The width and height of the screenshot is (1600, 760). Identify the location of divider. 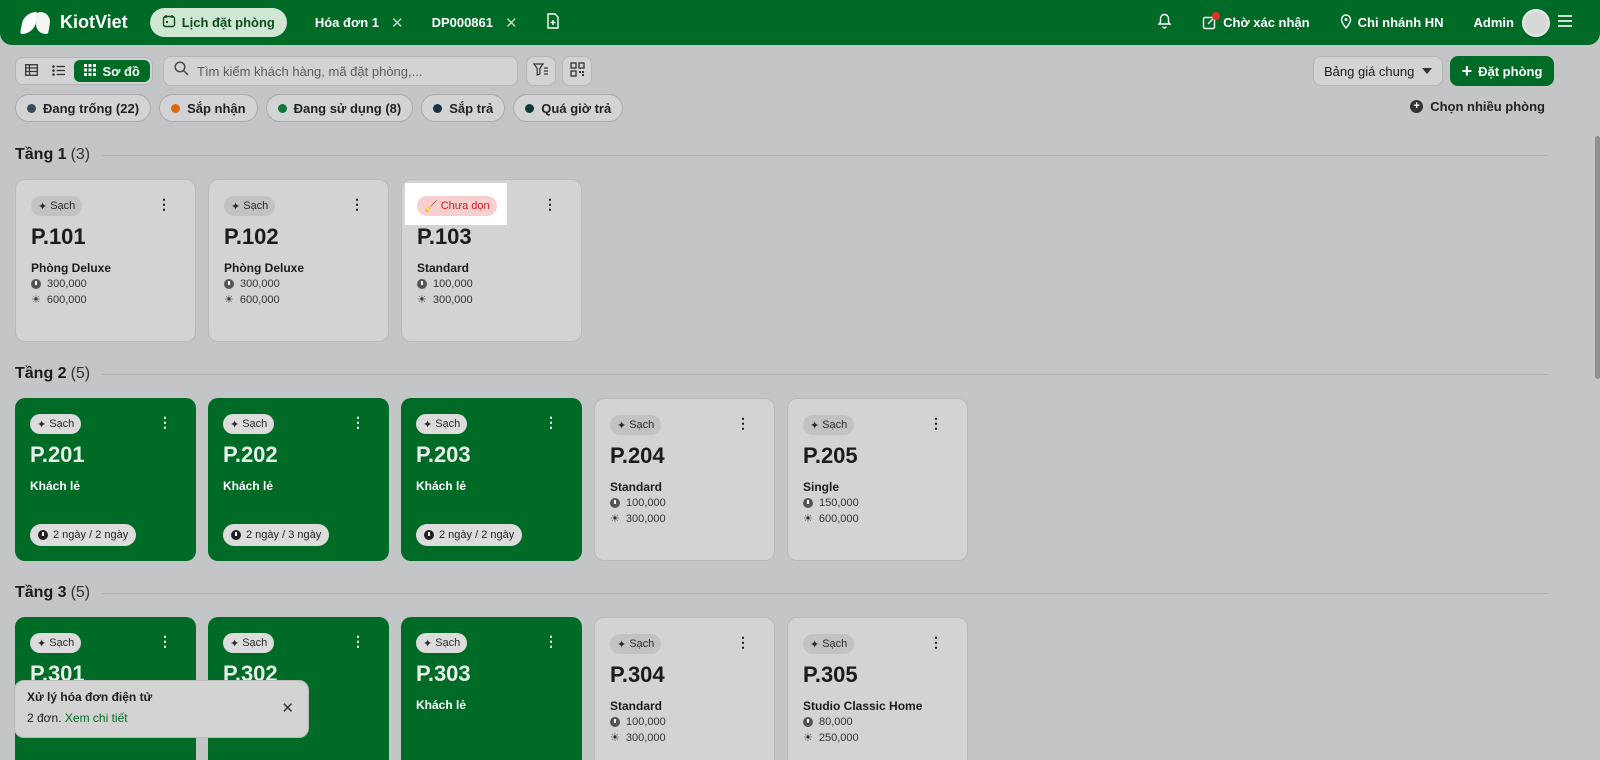
(825, 155).